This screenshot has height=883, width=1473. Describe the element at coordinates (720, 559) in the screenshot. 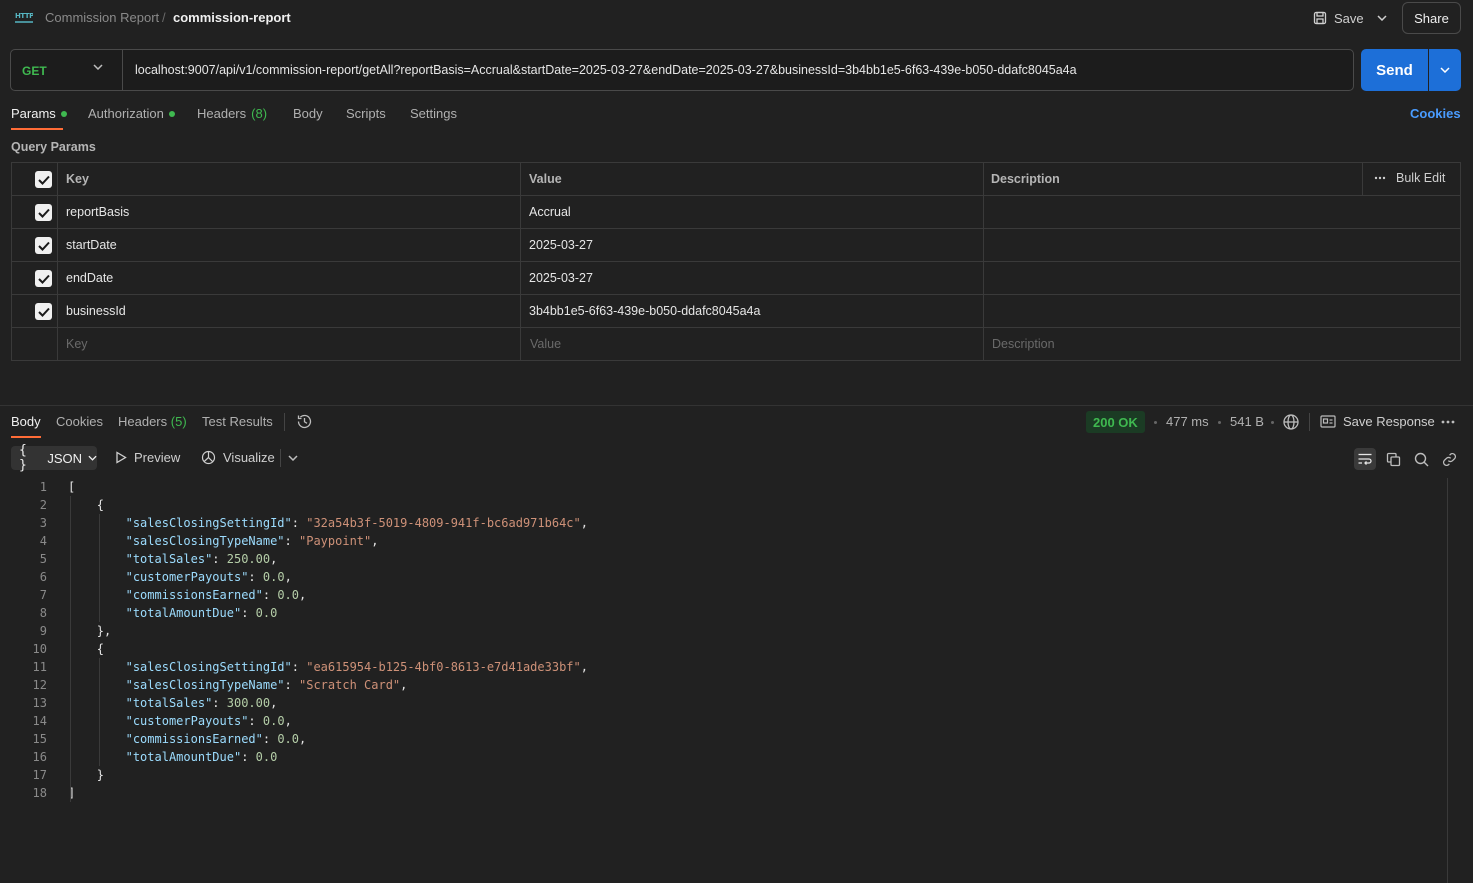

I see `code-line: 5 "totalSales": 250.00,` at that location.